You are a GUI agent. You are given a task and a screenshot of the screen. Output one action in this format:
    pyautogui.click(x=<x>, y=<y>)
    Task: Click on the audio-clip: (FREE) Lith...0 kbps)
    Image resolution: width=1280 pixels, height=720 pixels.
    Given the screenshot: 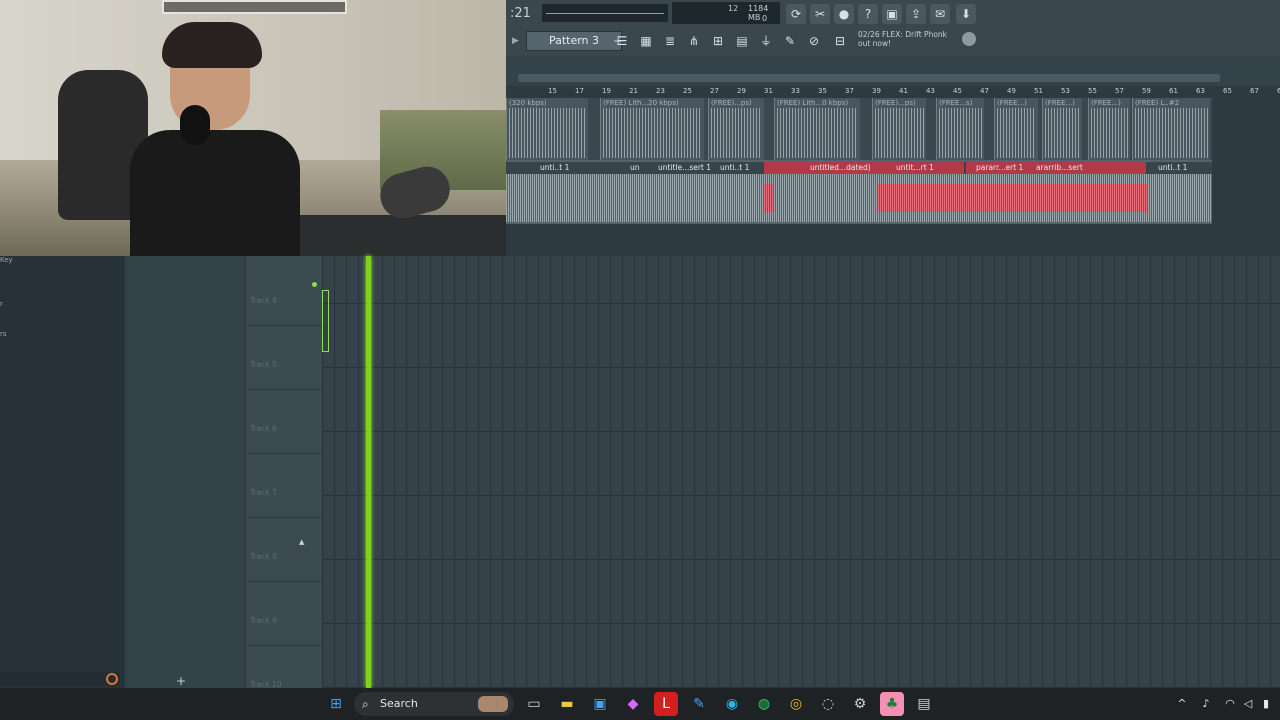 What is the action you would take?
    pyautogui.click(x=817, y=129)
    